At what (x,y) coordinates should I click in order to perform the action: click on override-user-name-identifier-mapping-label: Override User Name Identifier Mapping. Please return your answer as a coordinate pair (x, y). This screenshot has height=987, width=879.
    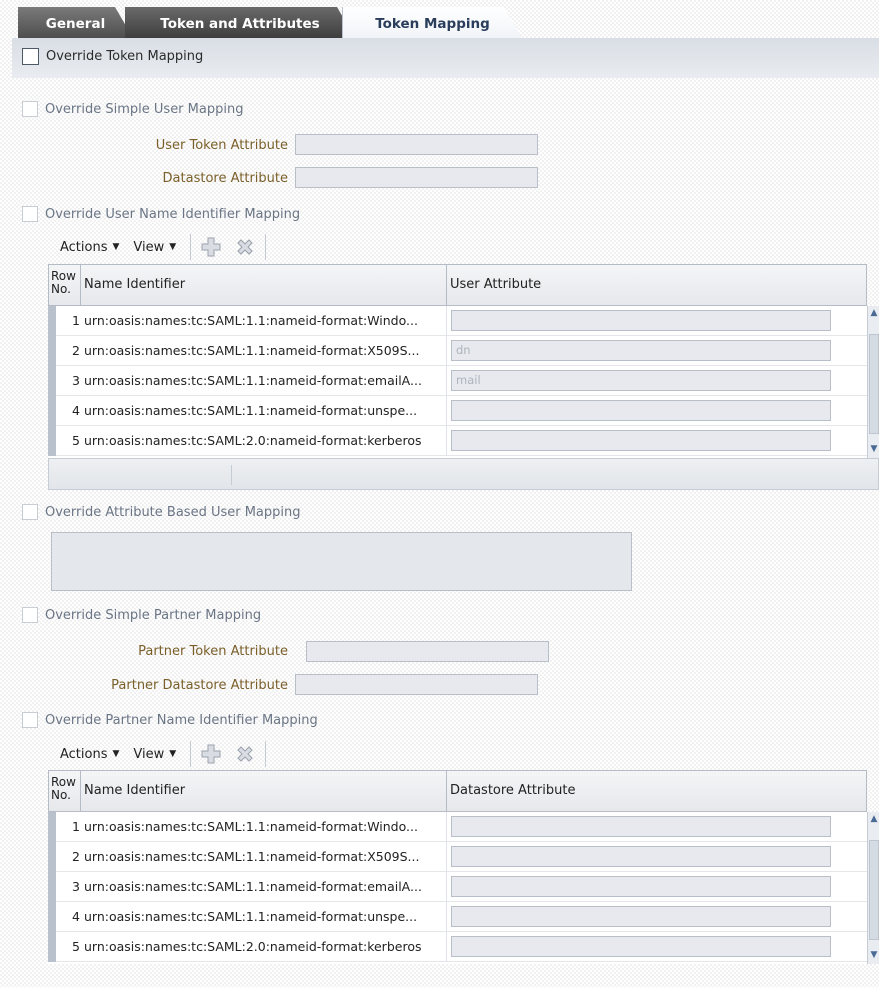
    Looking at the image, I should click on (173, 214).